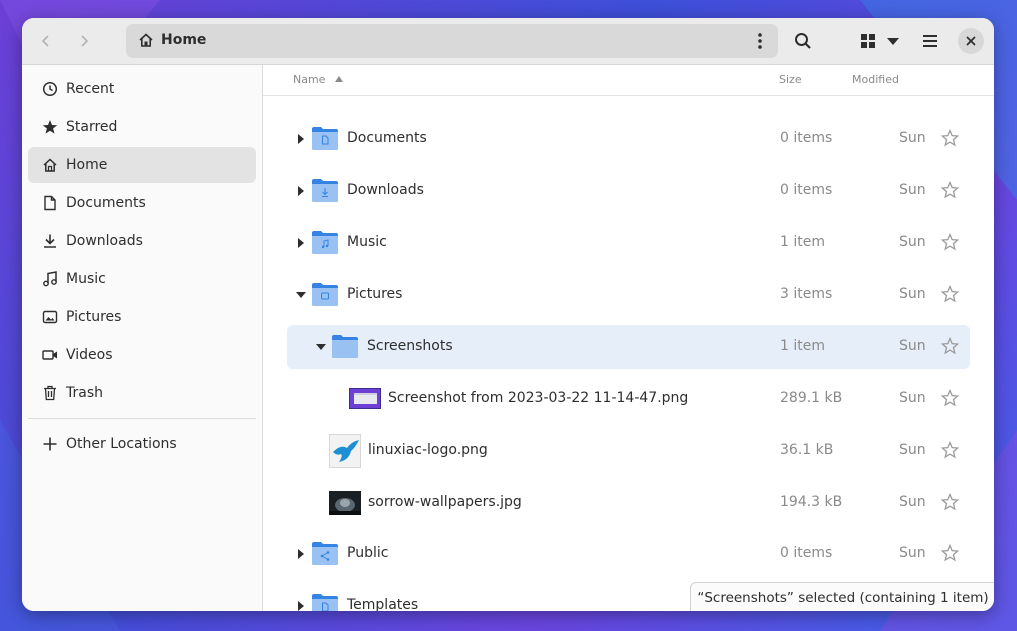 The image size is (1017, 631). I want to click on grid-view-icon, so click(868, 41).